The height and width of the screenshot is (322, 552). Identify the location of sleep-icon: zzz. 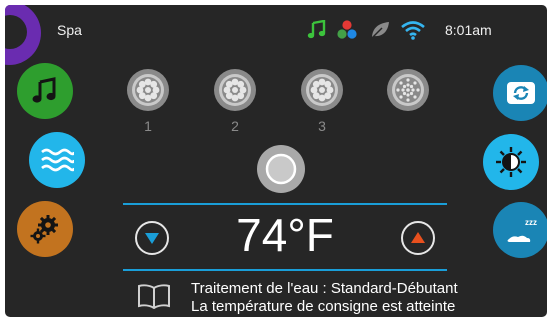
(521, 229).